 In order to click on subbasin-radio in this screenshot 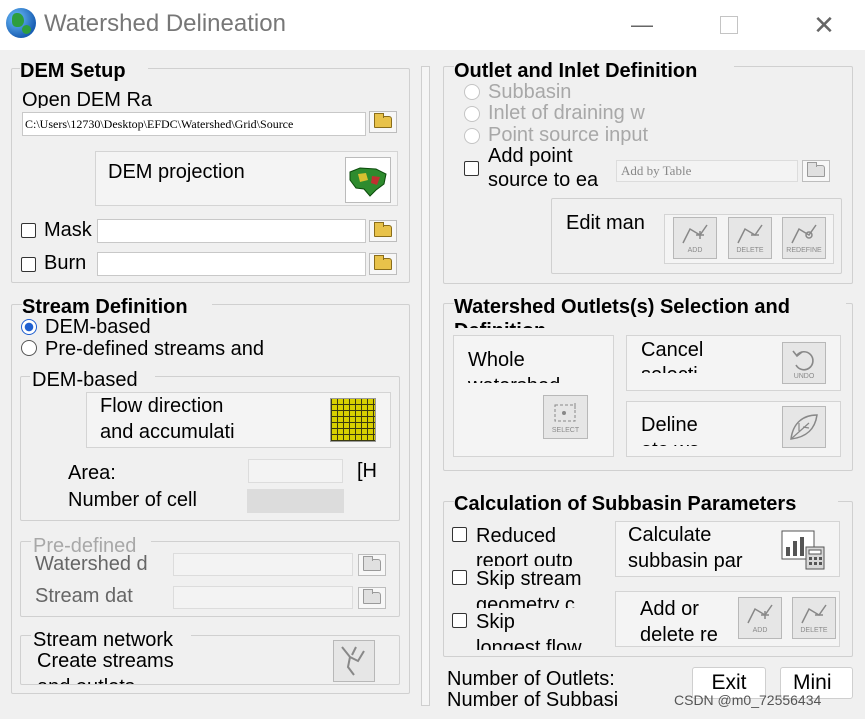, I will do `click(472, 92)`.